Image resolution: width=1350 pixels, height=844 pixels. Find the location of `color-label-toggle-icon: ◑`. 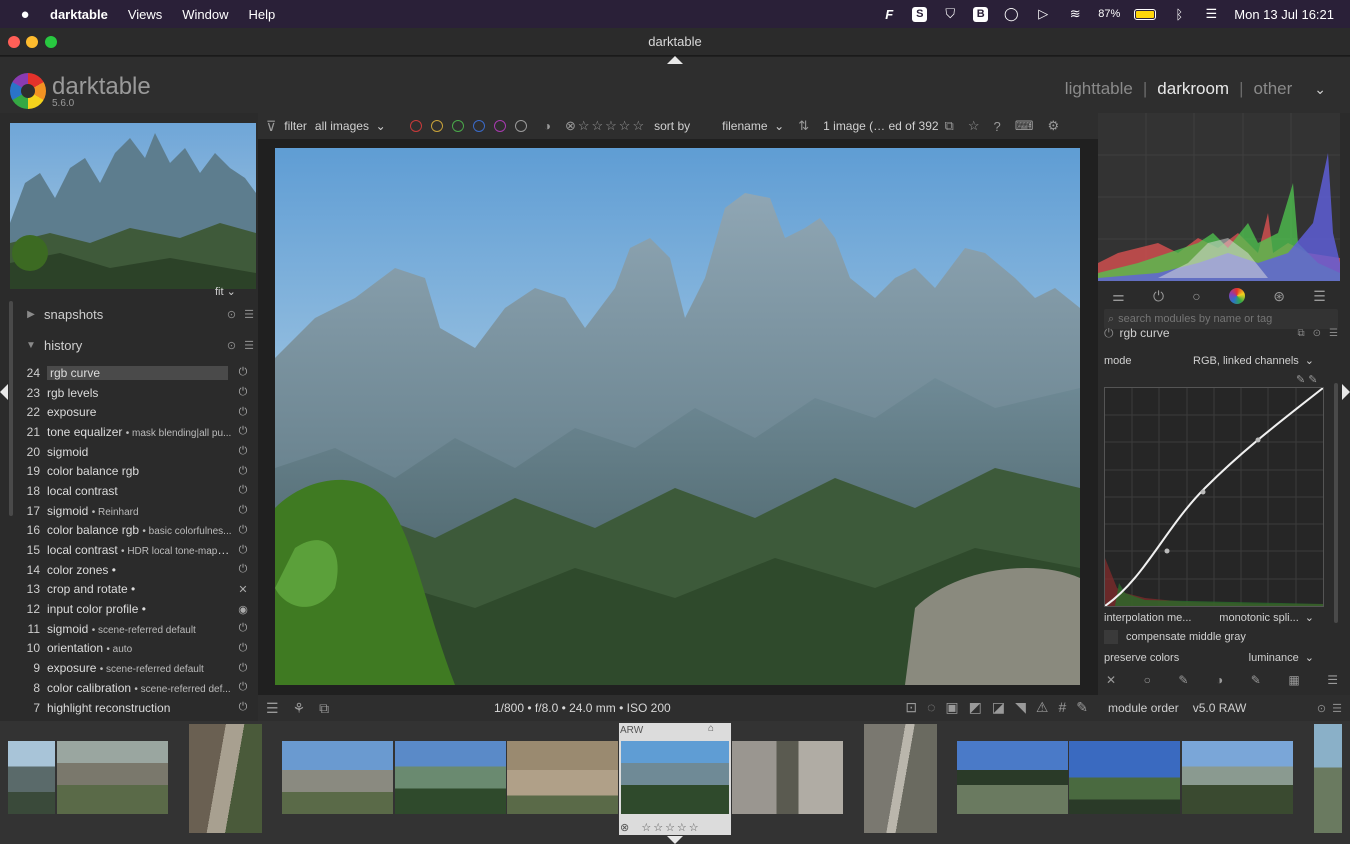

color-label-toggle-icon: ◑ is located at coordinates (547, 126).